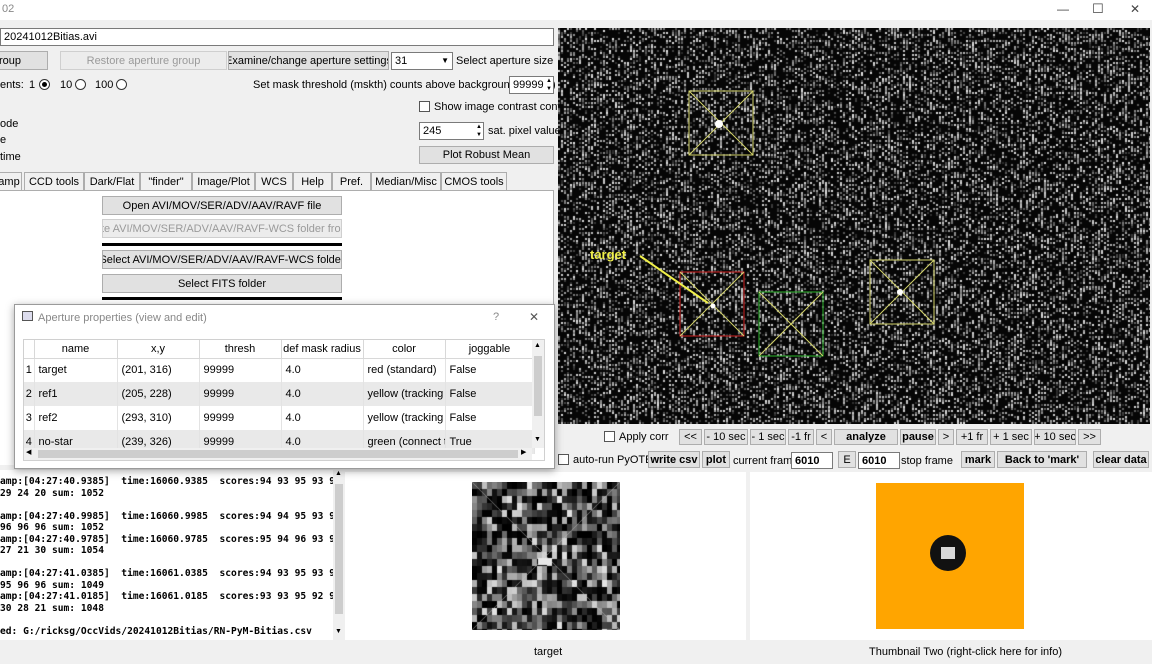 This screenshot has height=664, width=1152. What do you see at coordinates (531, 85) in the screenshot?
I see `mask-threshold-spinbox: 99999 ▲ ▼` at bounding box center [531, 85].